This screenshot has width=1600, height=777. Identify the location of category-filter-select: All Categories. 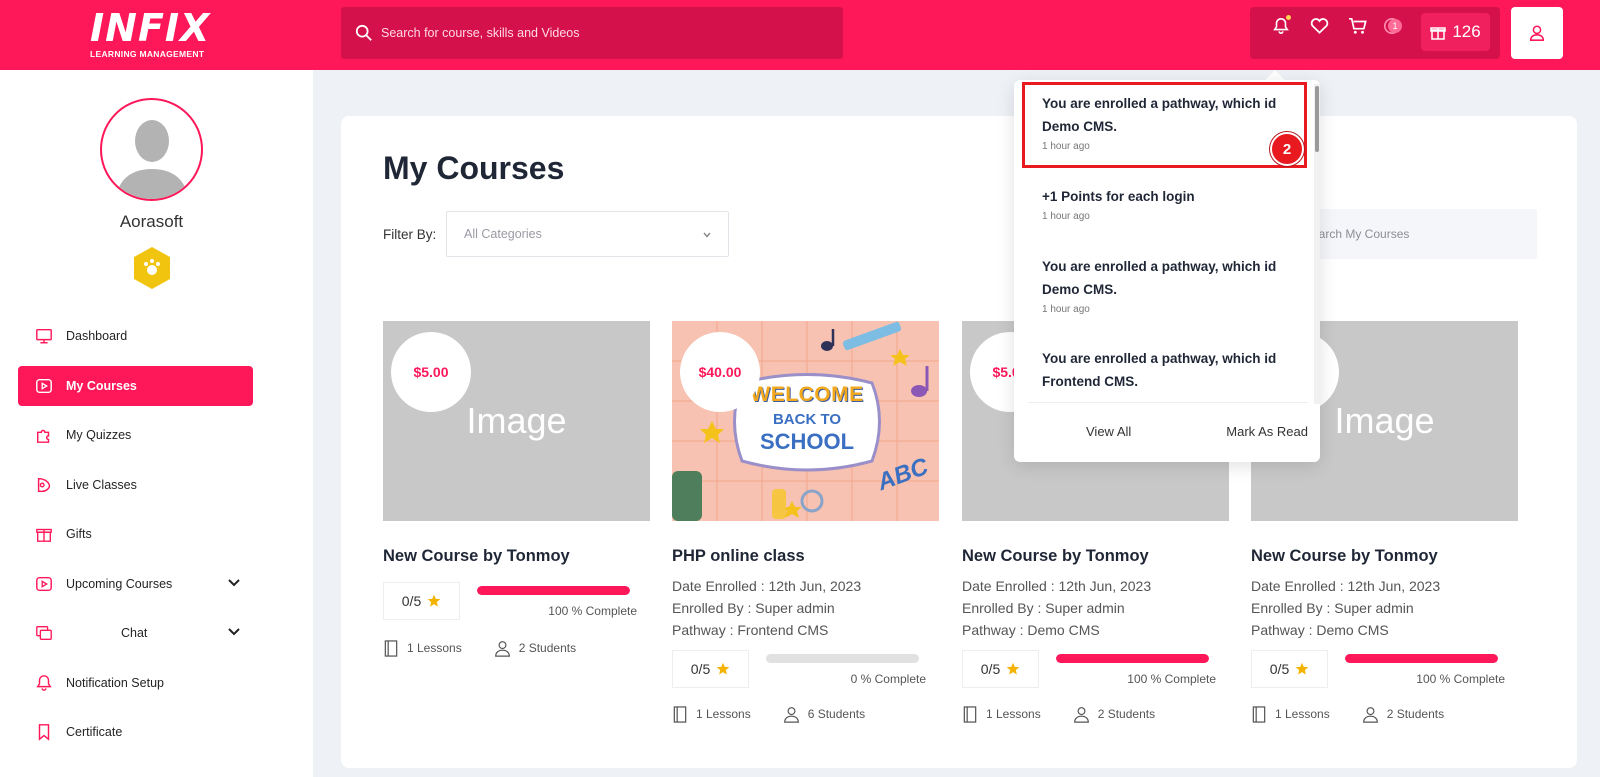
(587, 234).